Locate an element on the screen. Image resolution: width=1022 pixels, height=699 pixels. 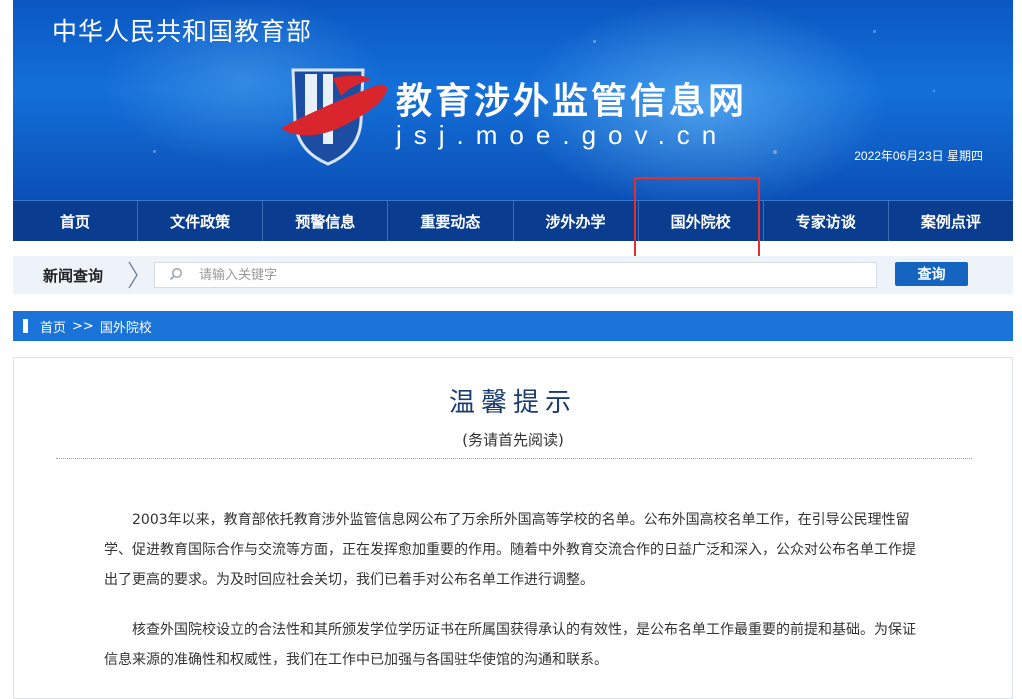
search-button: 查询 is located at coordinates (931, 274).